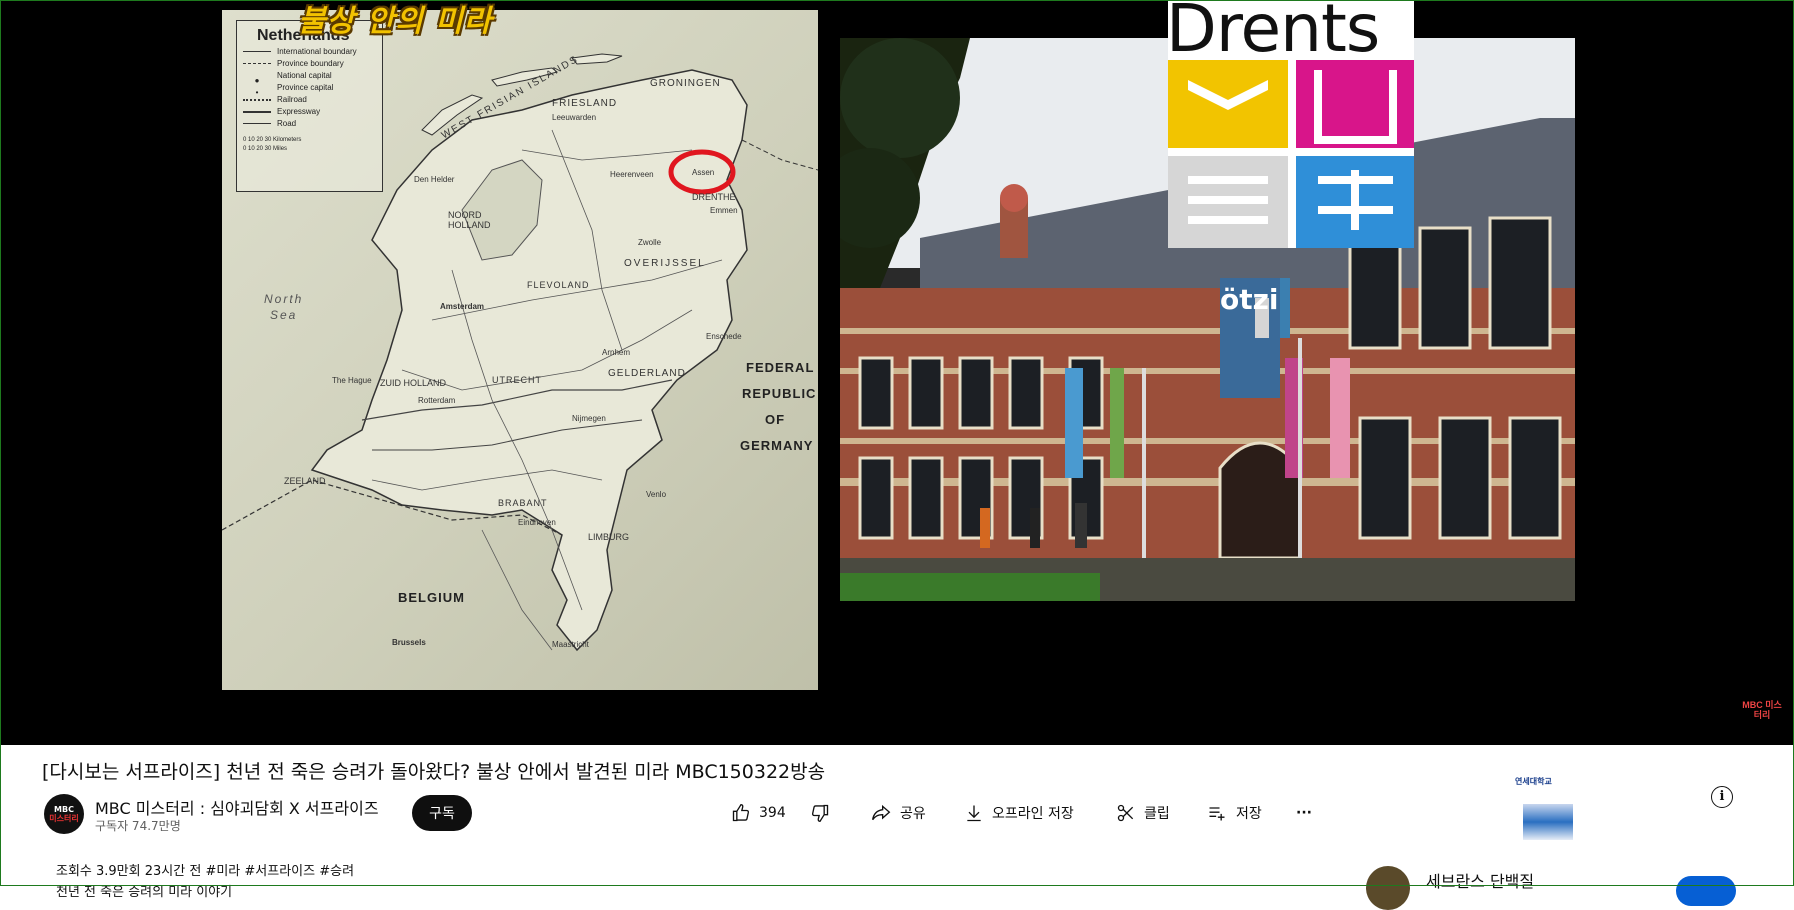 The width and height of the screenshot is (1794, 910). What do you see at coordinates (395, 21) in the screenshot?
I see `video-overlay-title: 불상 안의 미라` at bounding box center [395, 21].